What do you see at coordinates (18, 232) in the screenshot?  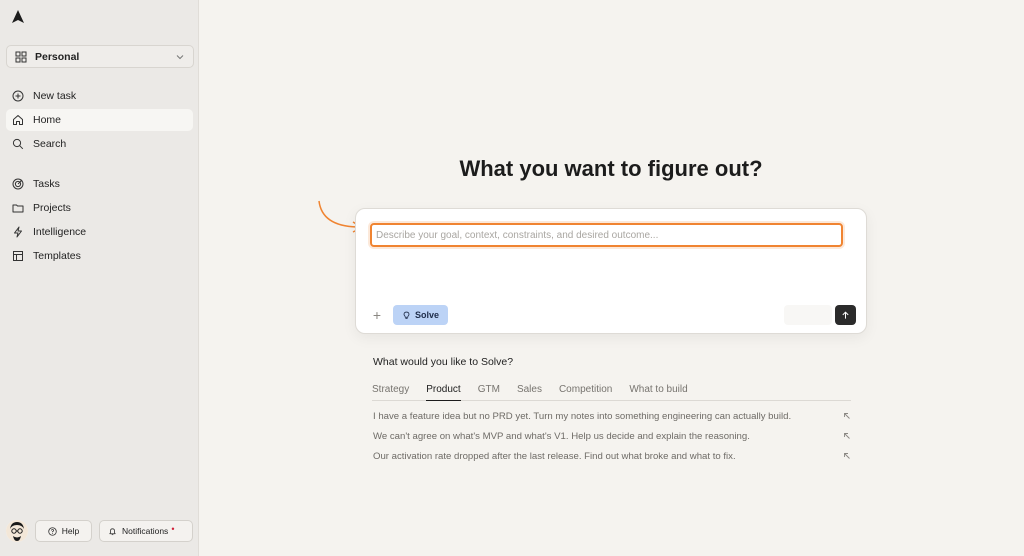 I see `bolt-icon` at bounding box center [18, 232].